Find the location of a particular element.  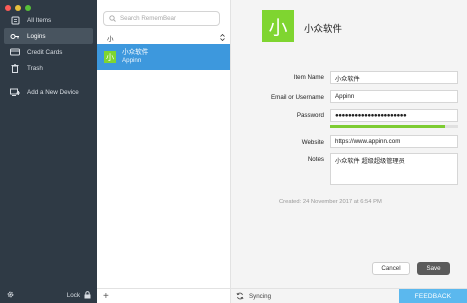

close-window-button is located at coordinates (8, 8).